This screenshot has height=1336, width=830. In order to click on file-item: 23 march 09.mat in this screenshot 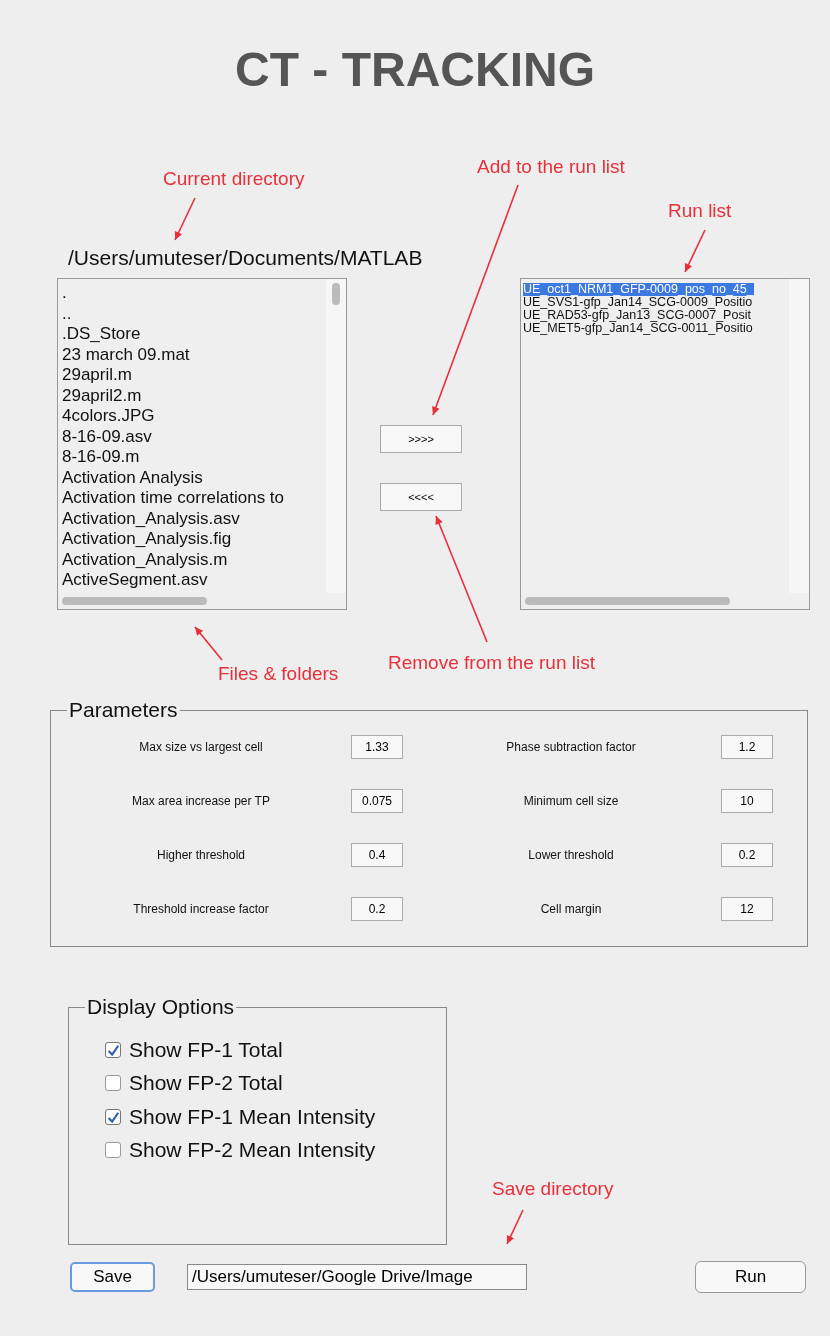, I will do `click(126, 354)`.